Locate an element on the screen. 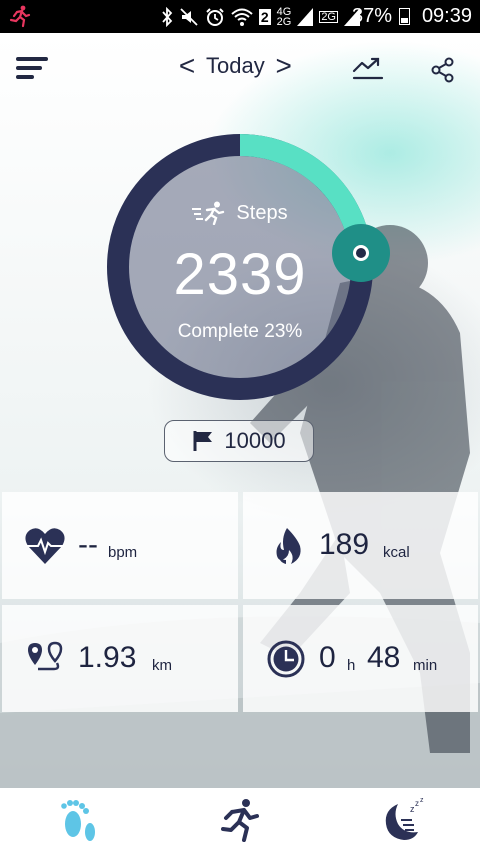  sim-badge: 2 is located at coordinates (264, 17).